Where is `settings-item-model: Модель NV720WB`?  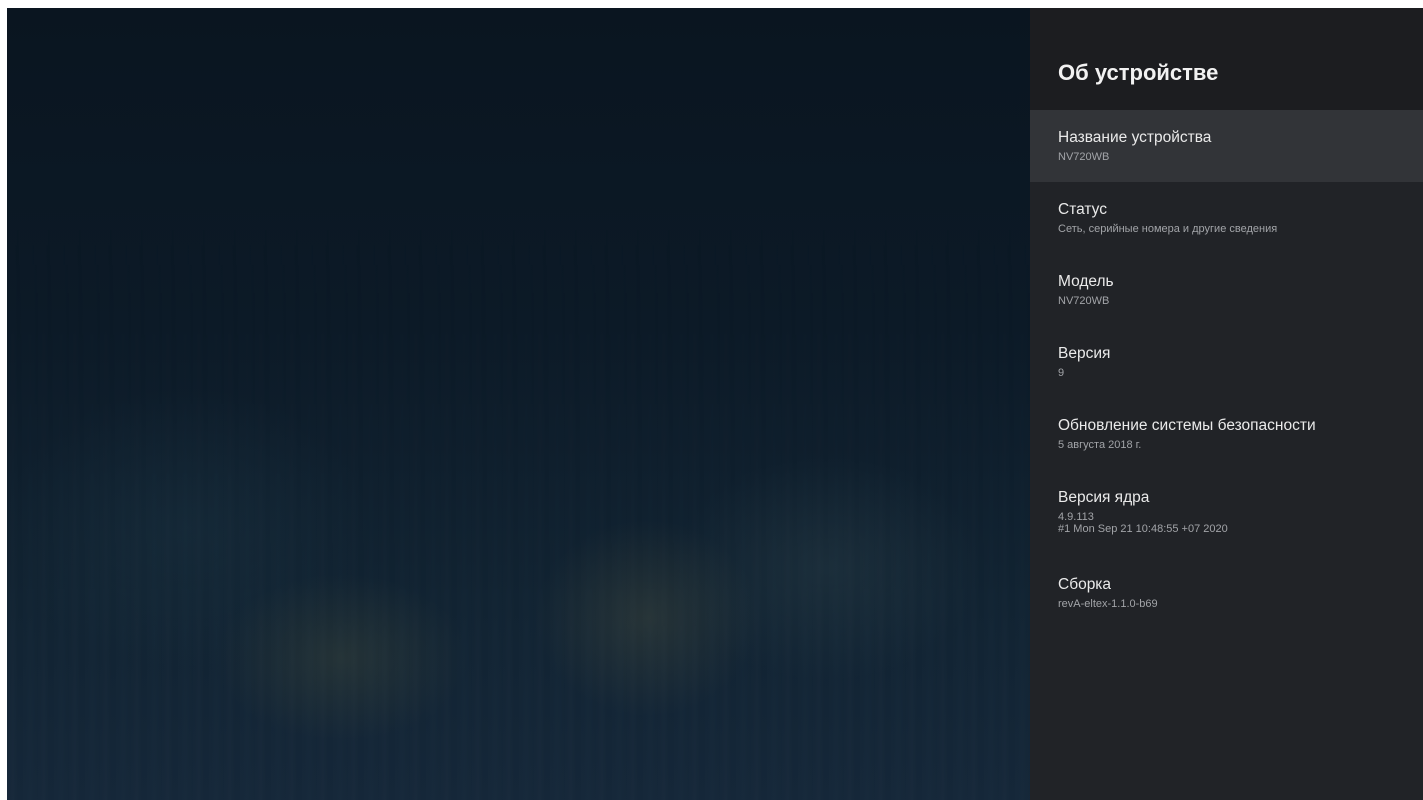 settings-item-model: Модель NV720WB is located at coordinates (1226, 290).